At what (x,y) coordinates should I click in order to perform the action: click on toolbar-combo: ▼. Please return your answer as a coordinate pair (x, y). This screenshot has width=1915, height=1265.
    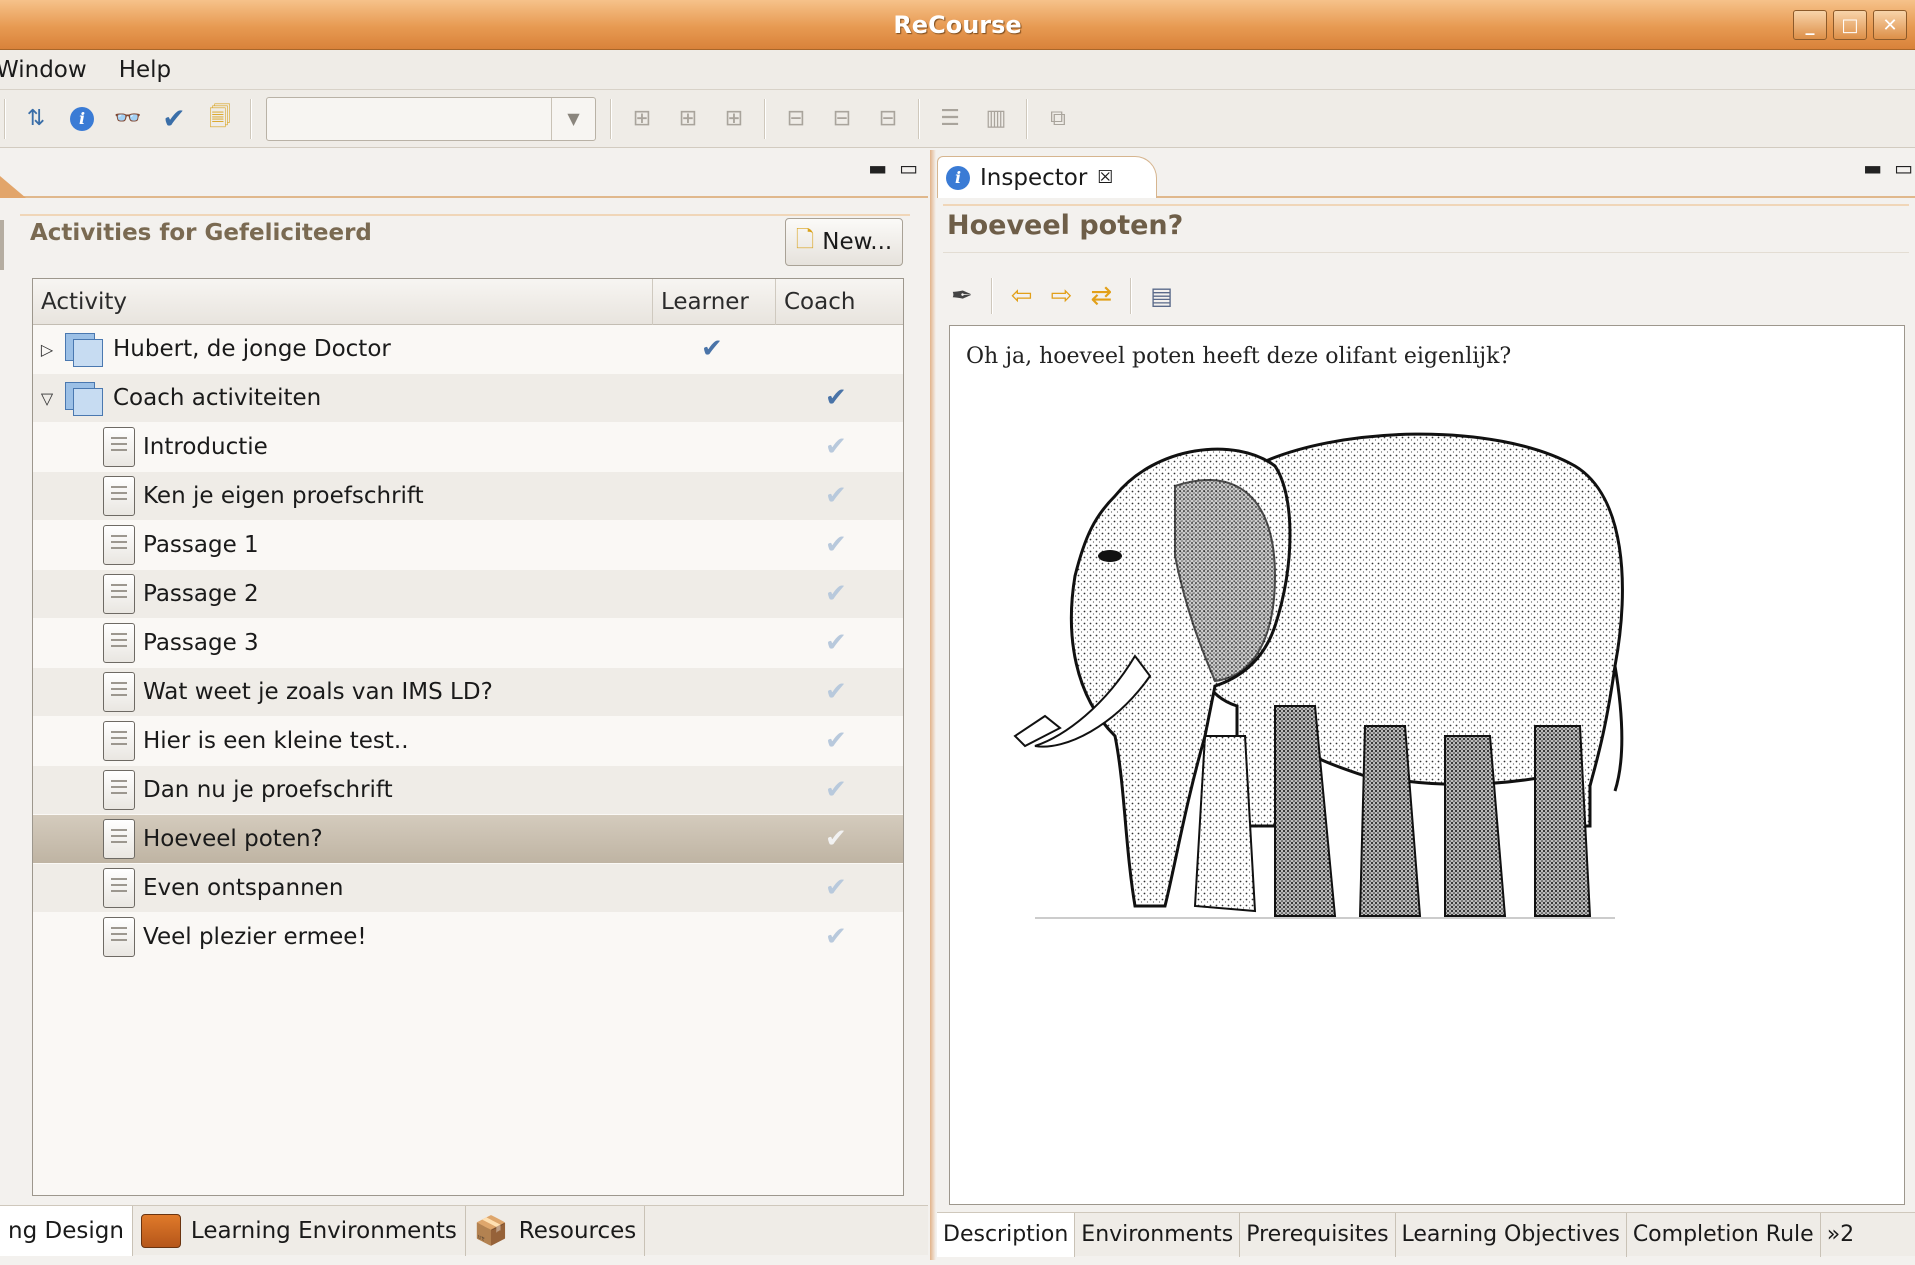
    Looking at the image, I should click on (431, 118).